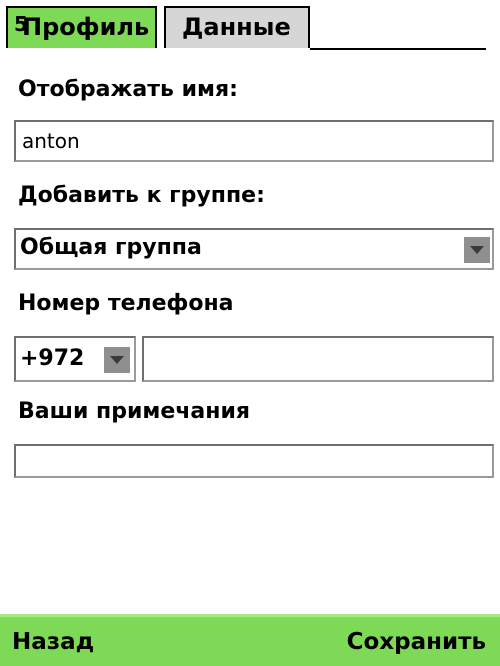 This screenshot has height=666, width=500. I want to click on tab-bar: Профиль 5 Данные, so click(250, 26).